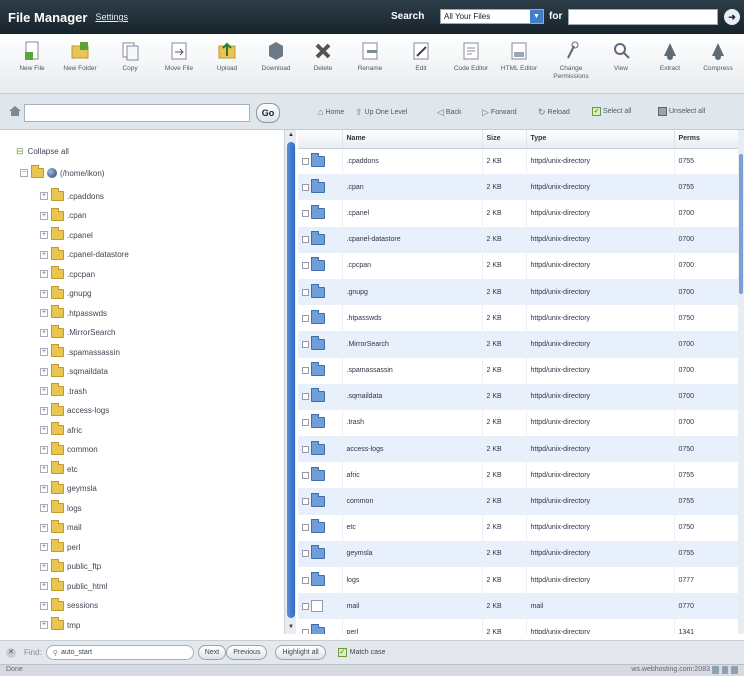 The height and width of the screenshot is (676, 744). I want to click on search-scope-select: All Your Files ▼, so click(492, 16).